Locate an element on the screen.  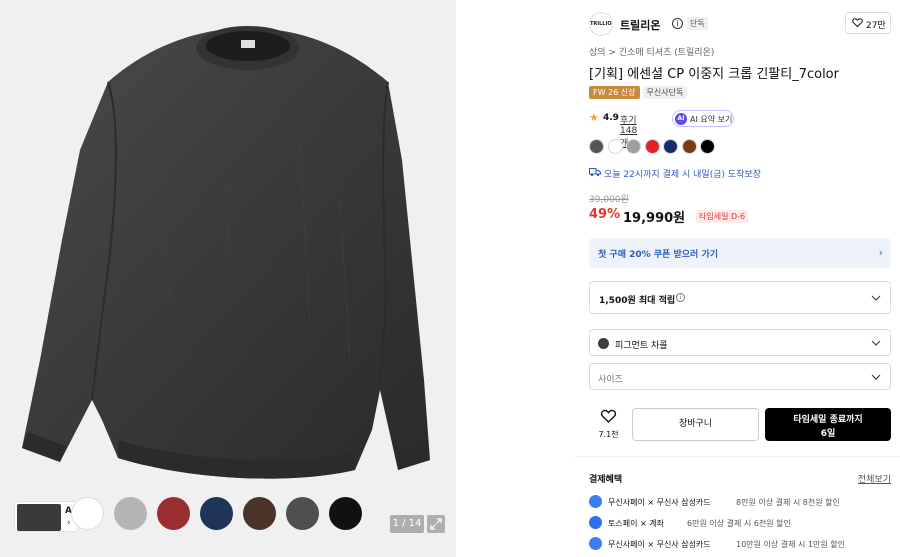
exclusive-badge: 무신사단독 is located at coordinates (665, 92).